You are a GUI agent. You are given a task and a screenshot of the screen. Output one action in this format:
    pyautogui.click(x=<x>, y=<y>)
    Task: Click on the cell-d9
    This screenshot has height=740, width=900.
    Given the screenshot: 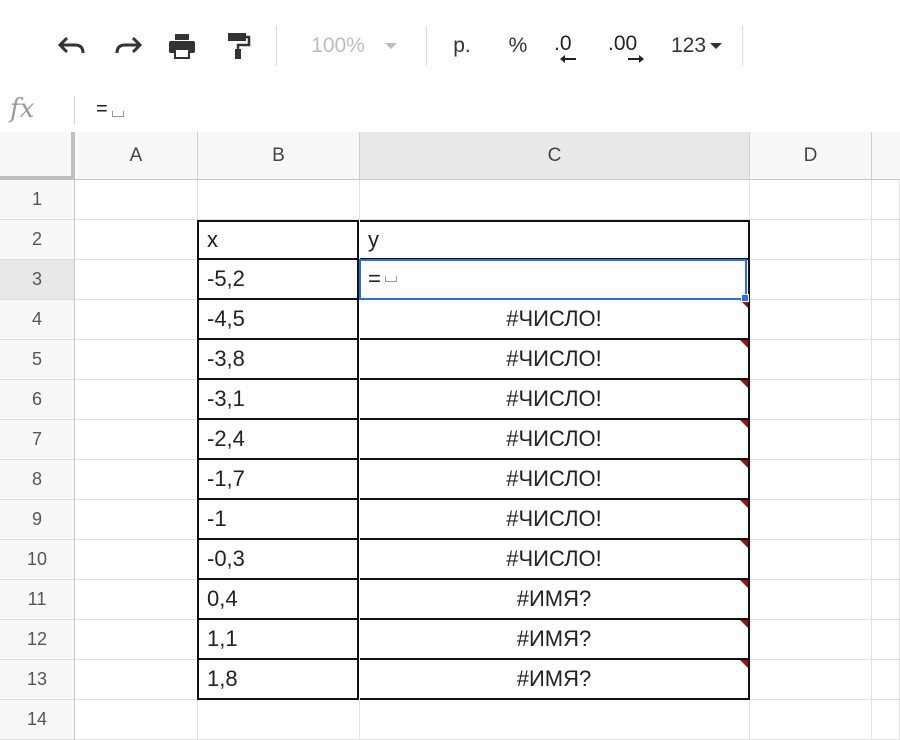 What is the action you would take?
    pyautogui.click(x=811, y=520)
    